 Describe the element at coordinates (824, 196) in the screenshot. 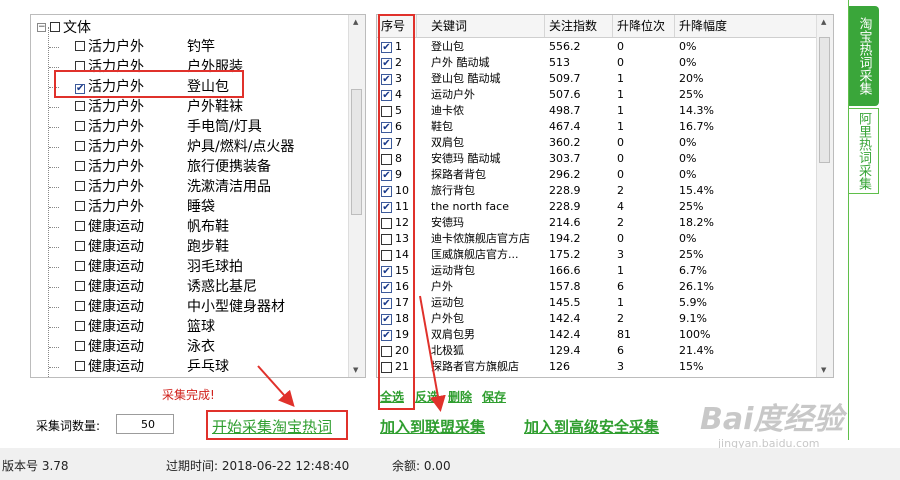

I see `table-scrollbar: ▲ ▼` at that location.